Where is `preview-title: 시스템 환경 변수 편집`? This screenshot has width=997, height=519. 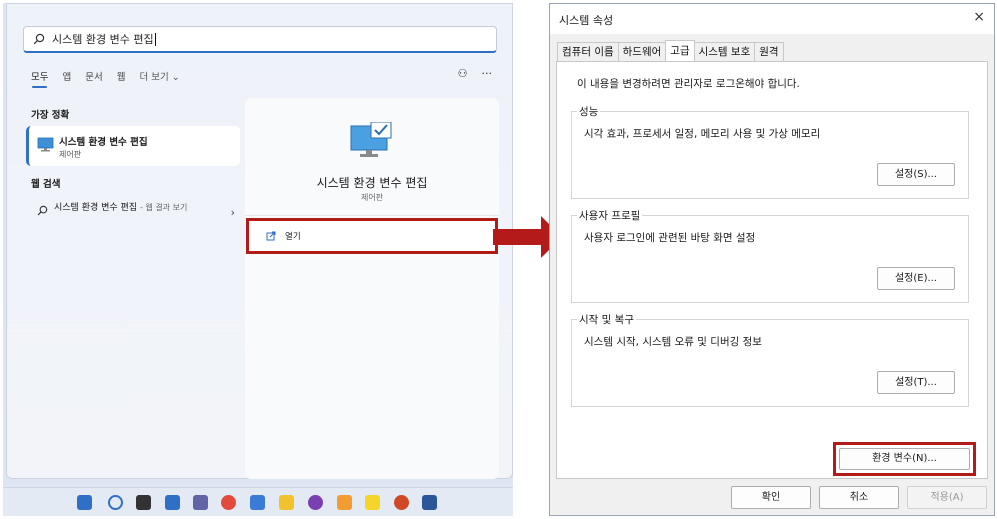
preview-title: 시스템 환경 변수 편집 is located at coordinates (372, 183).